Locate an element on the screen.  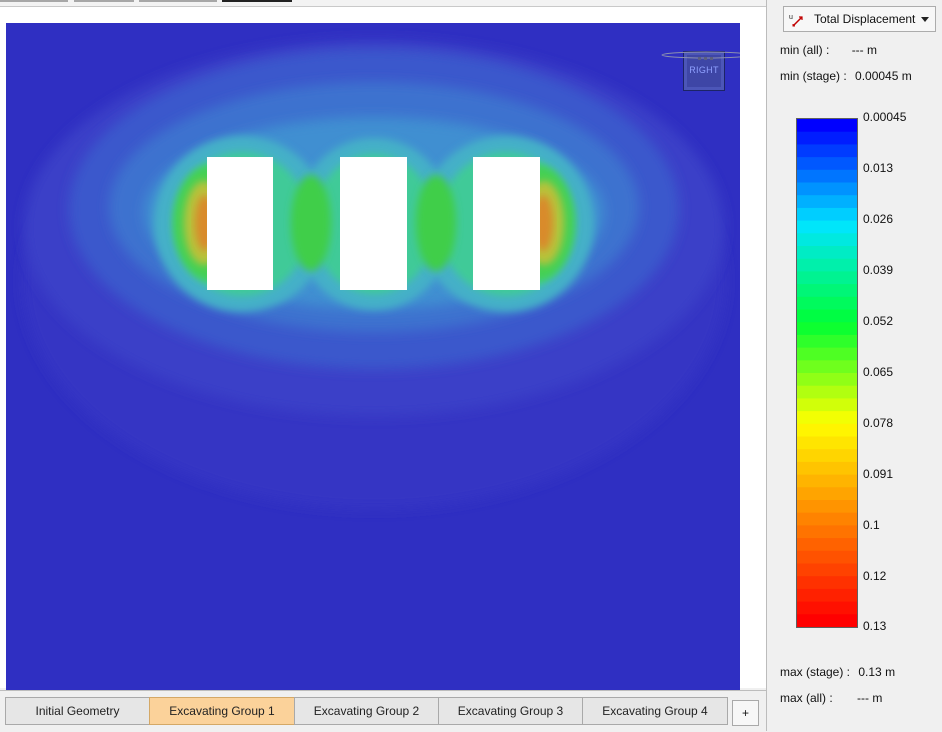
color-legend-gradient is located at coordinates (827, 373).